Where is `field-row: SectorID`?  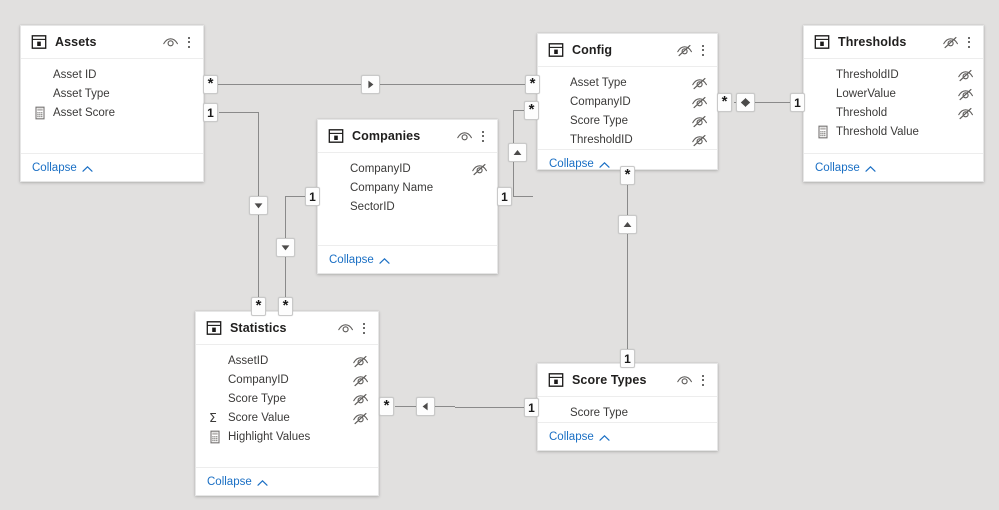 field-row: SectorID is located at coordinates (407, 206).